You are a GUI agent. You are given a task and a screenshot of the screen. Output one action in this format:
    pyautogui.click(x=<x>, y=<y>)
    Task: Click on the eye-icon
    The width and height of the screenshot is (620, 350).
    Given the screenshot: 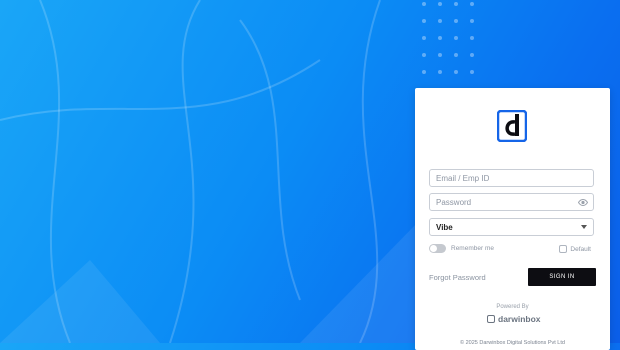 What is the action you would take?
    pyautogui.click(x=583, y=202)
    